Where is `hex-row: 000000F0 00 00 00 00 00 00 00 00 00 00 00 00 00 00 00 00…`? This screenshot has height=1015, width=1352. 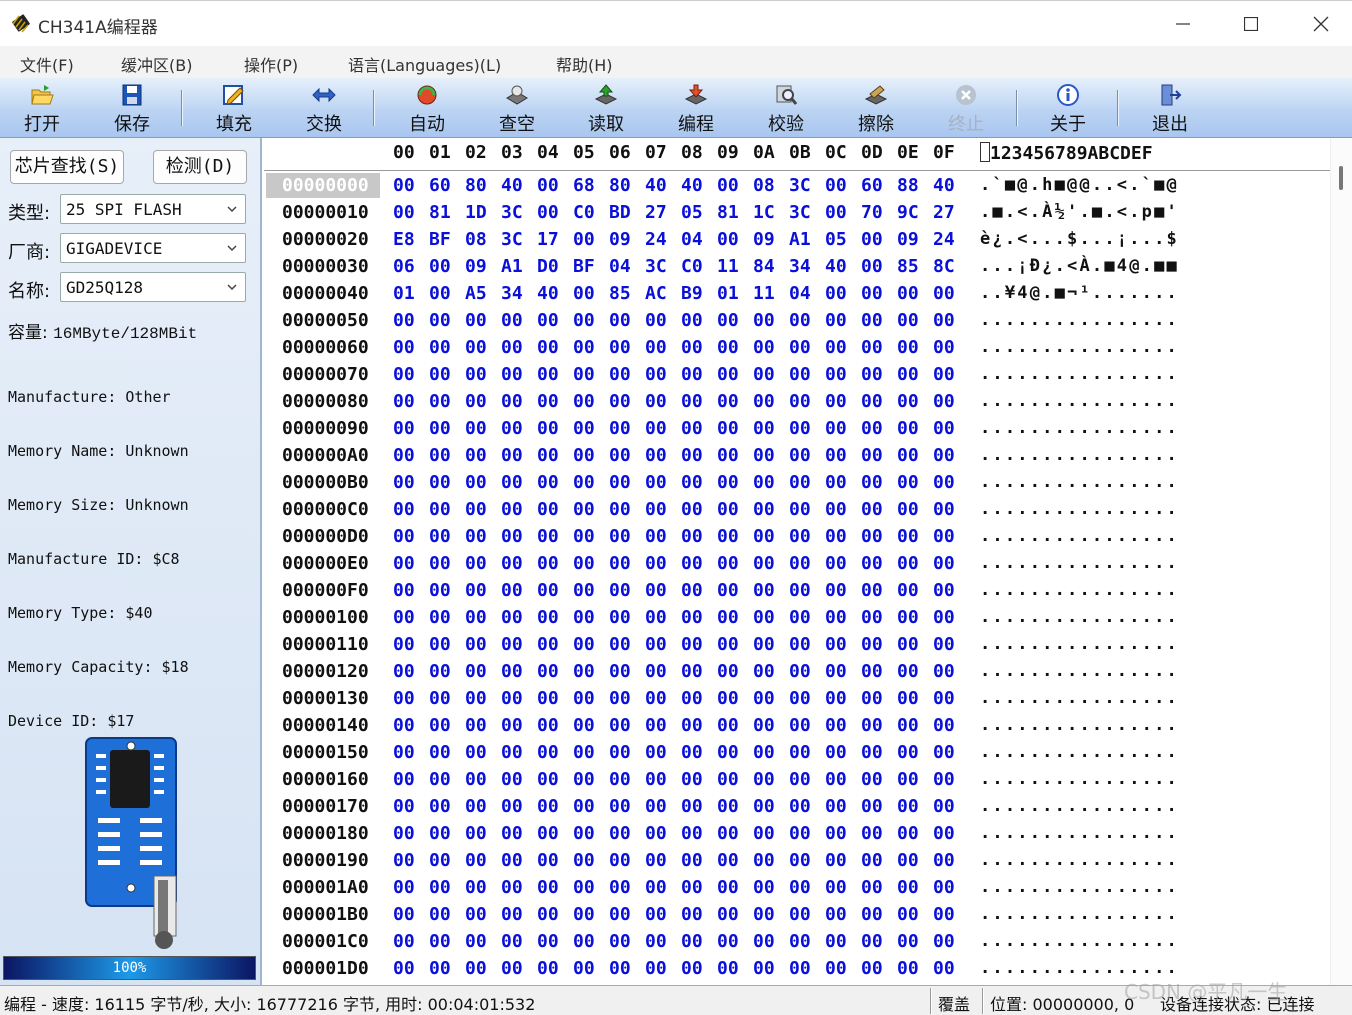
hex-row: 000000F0 00 00 00 00 00 00 00 00 00 00 00 00 00 00 00 00… is located at coordinates (797, 590).